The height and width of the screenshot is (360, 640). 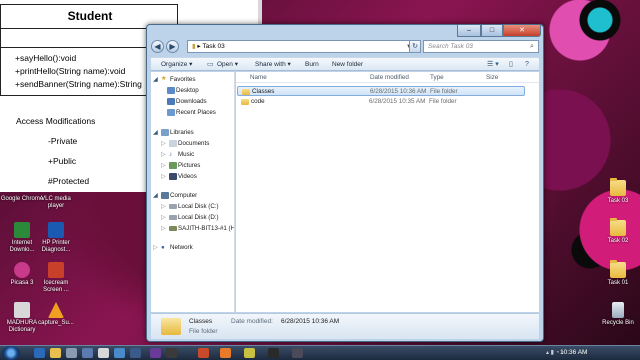 I want to click on desktop-icon-label: Recycle Bin, so click(x=618, y=323).